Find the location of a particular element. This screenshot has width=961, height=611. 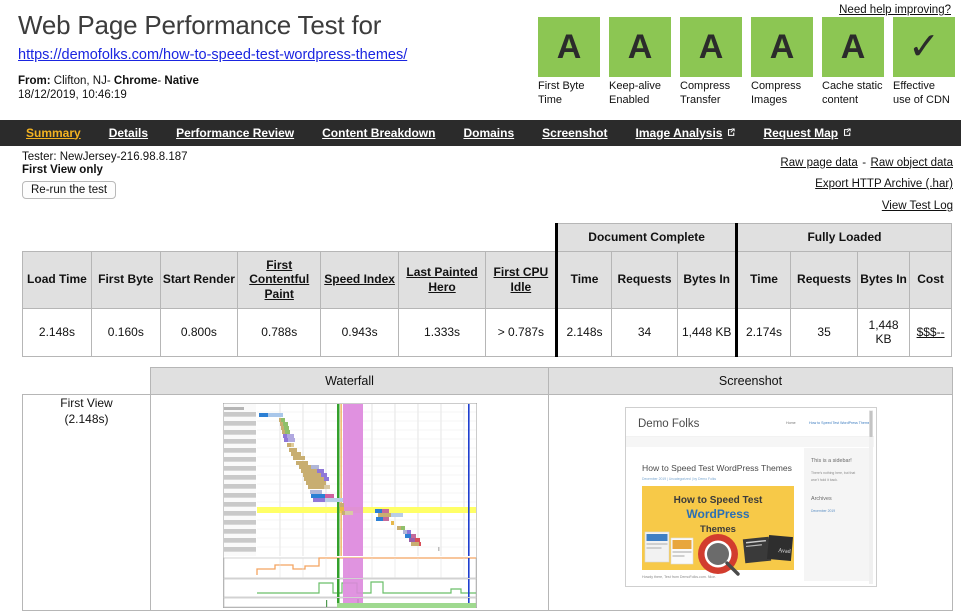

grade-label-first-byte-time: First Byte Time is located at coordinates (561, 93).